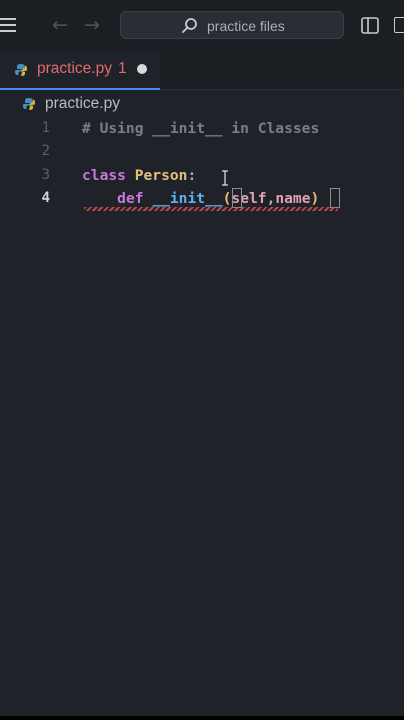 Image resolution: width=404 pixels, height=720 pixels. I want to click on command-center-search: practice files, so click(232, 25).